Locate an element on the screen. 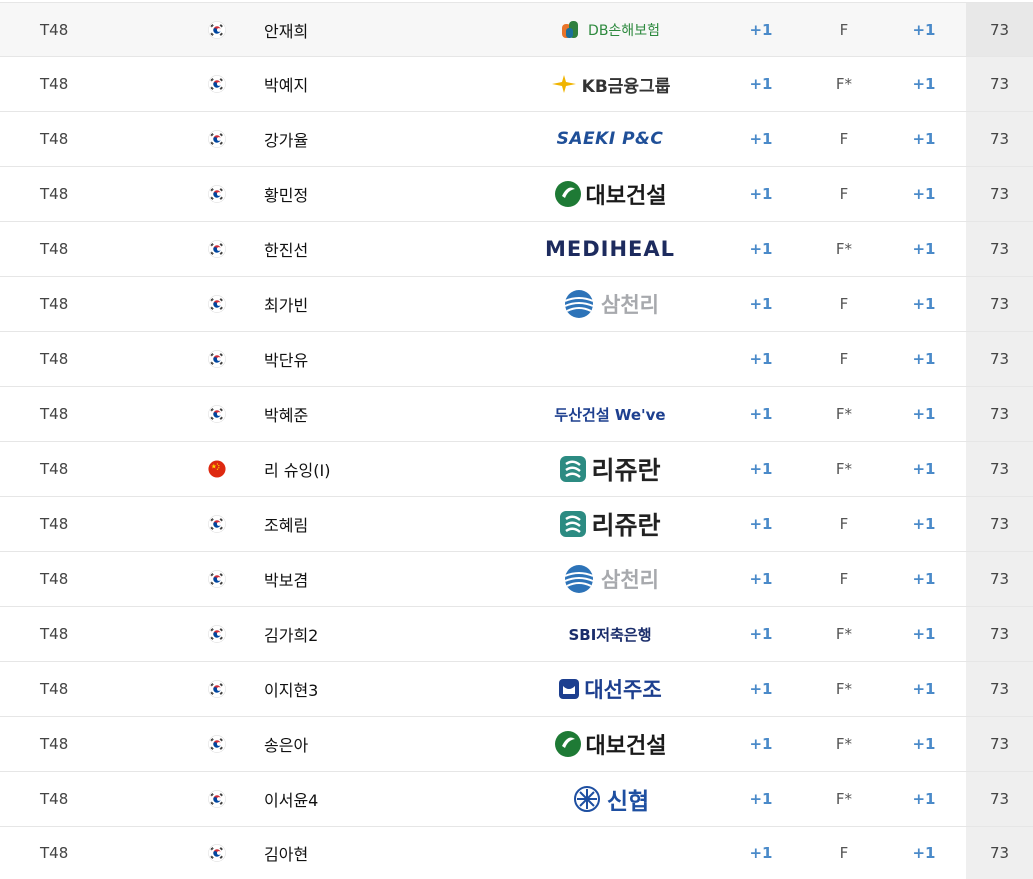  china-flag-icon is located at coordinates (217, 469).